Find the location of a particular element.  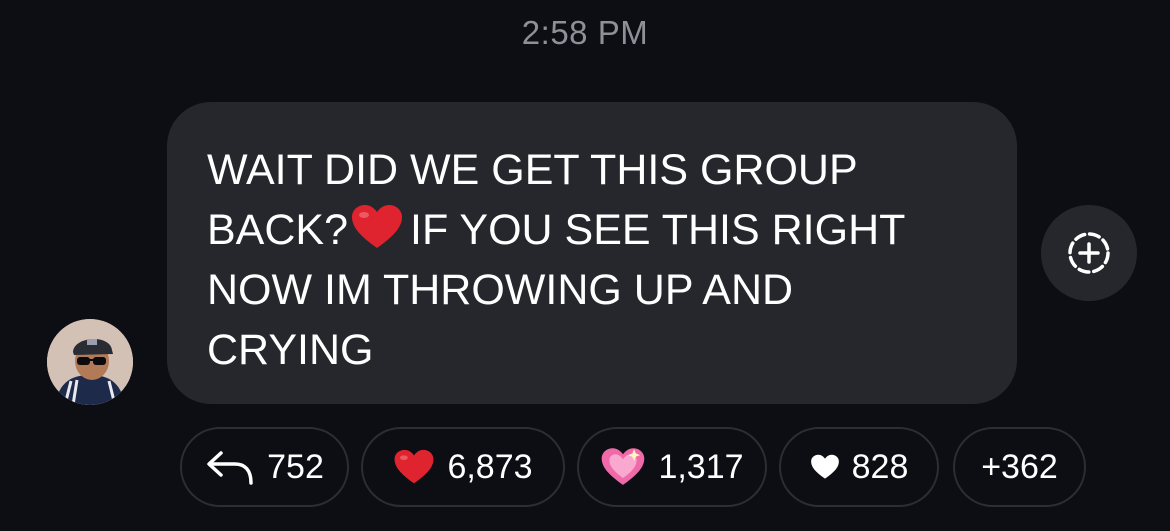

red-heart-icon is located at coordinates (414, 467).